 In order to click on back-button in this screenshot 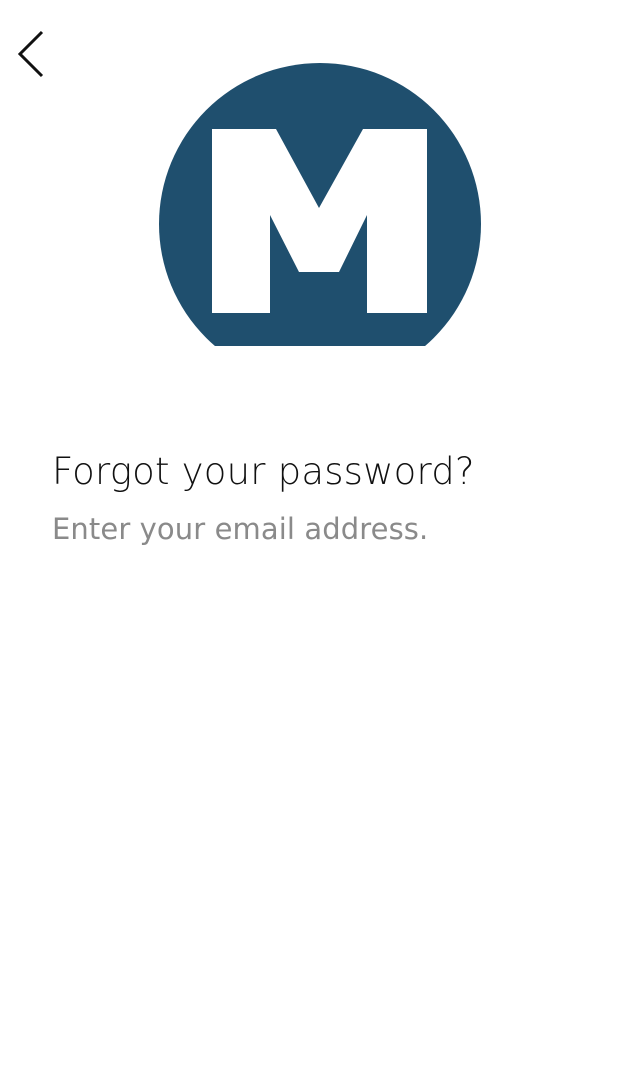, I will do `click(32, 54)`.